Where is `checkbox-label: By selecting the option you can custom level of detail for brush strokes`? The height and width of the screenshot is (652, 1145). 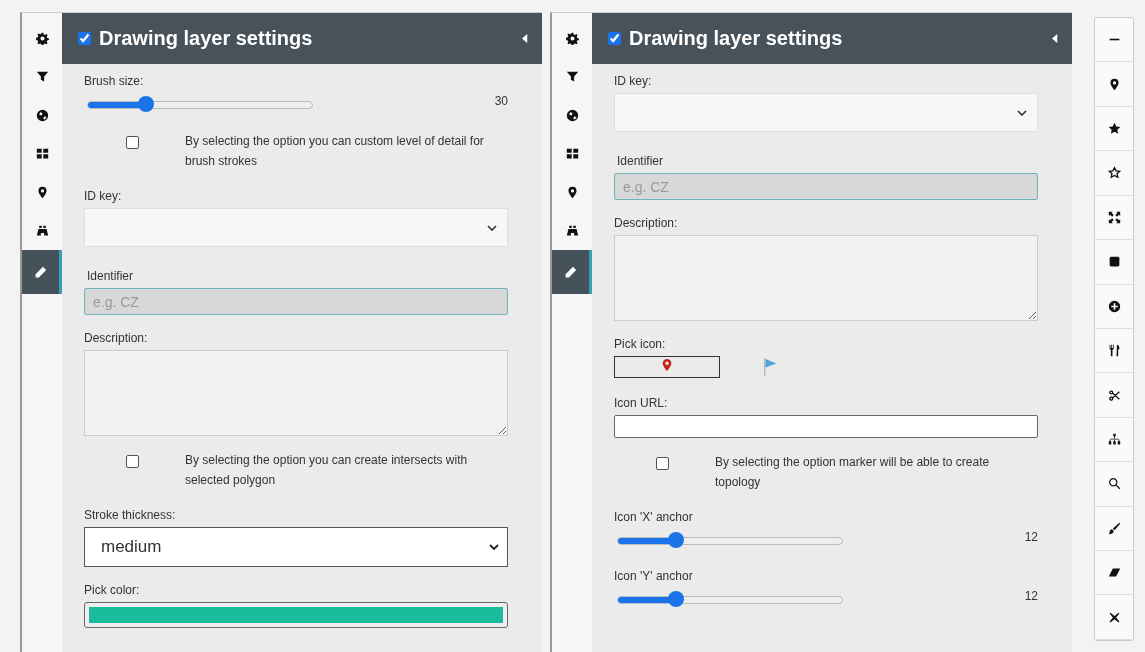 checkbox-label: By selecting the option you can custom level of detail for brush strokes is located at coordinates (335, 151).